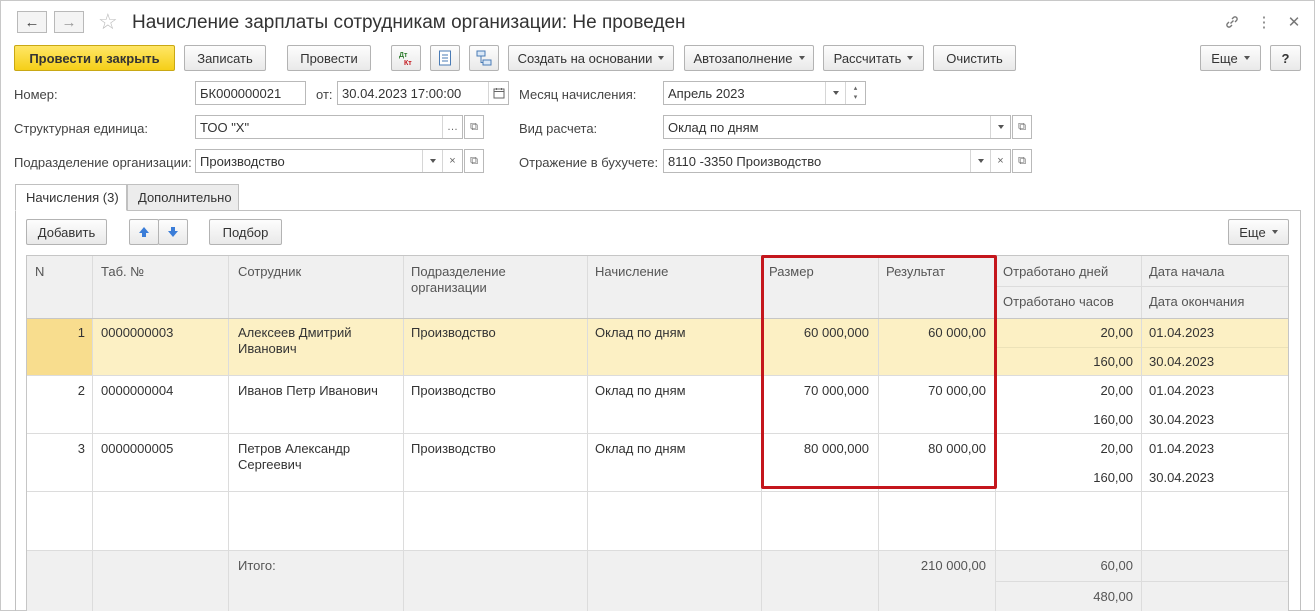 This screenshot has height=611, width=1315. I want to click on post-button: Провести, so click(329, 58).